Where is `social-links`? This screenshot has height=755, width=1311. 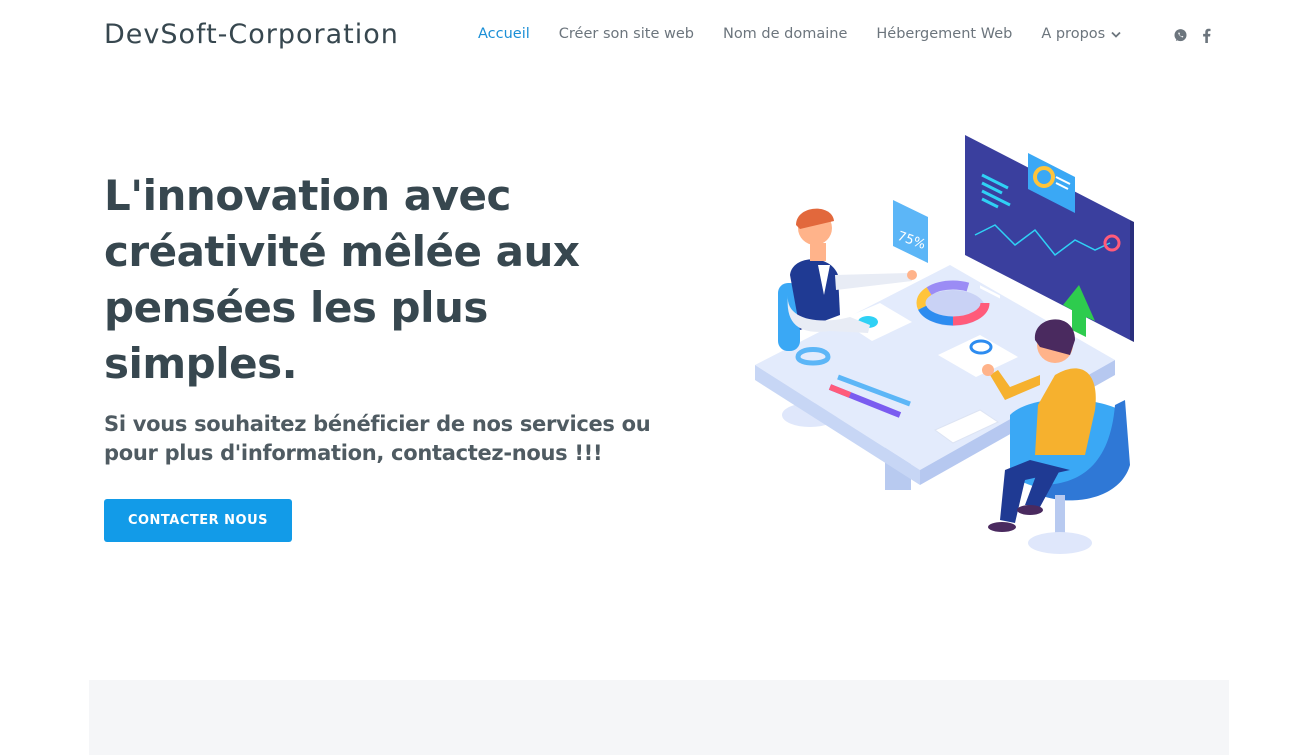
social-links is located at coordinates (1198, 35).